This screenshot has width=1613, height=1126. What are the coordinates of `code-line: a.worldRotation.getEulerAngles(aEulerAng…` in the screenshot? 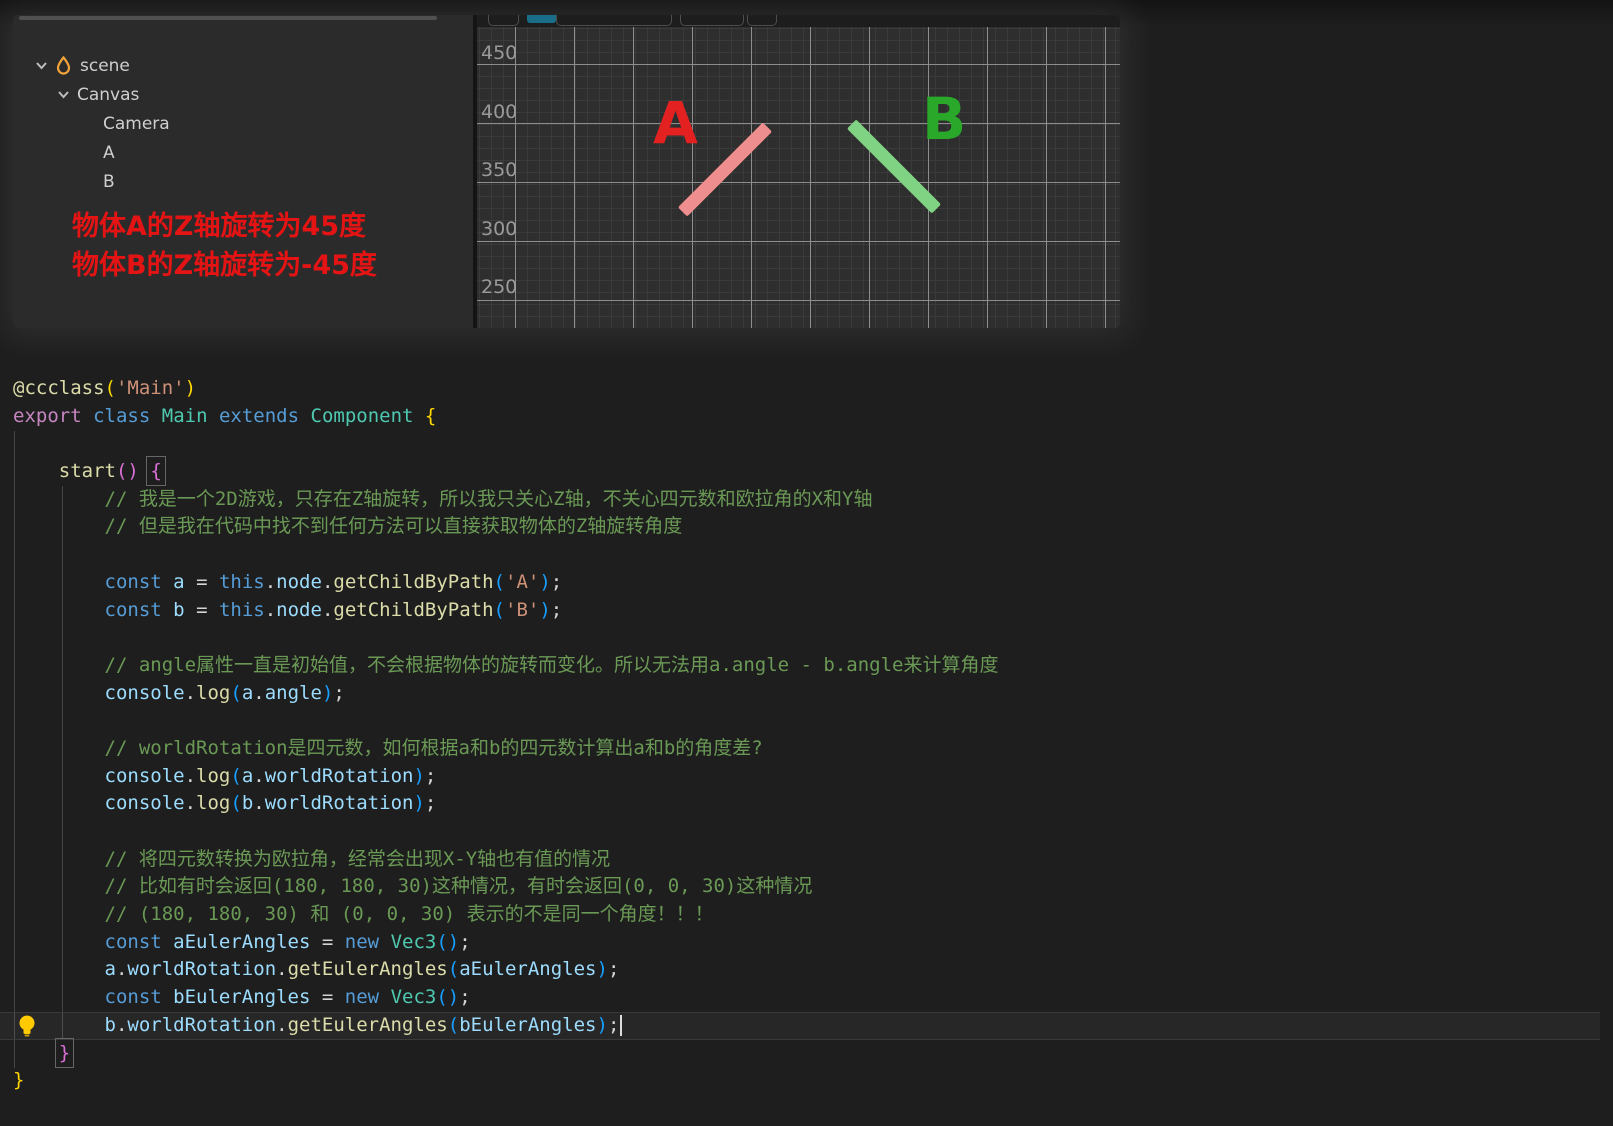 It's located at (800, 970).